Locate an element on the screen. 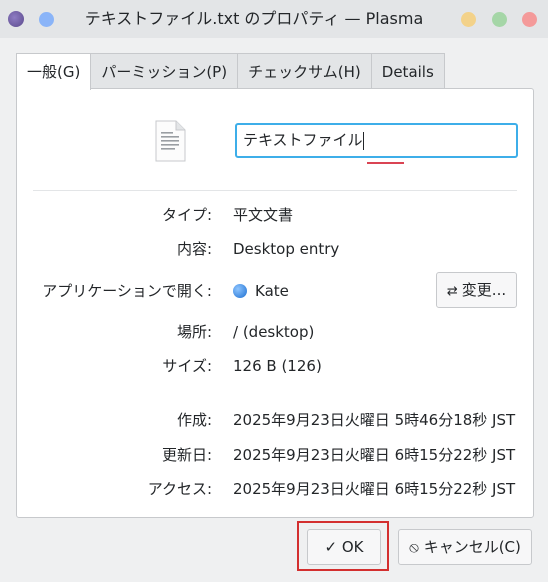 This screenshot has width=548, height=582. check-icon: ✓ is located at coordinates (331, 547).